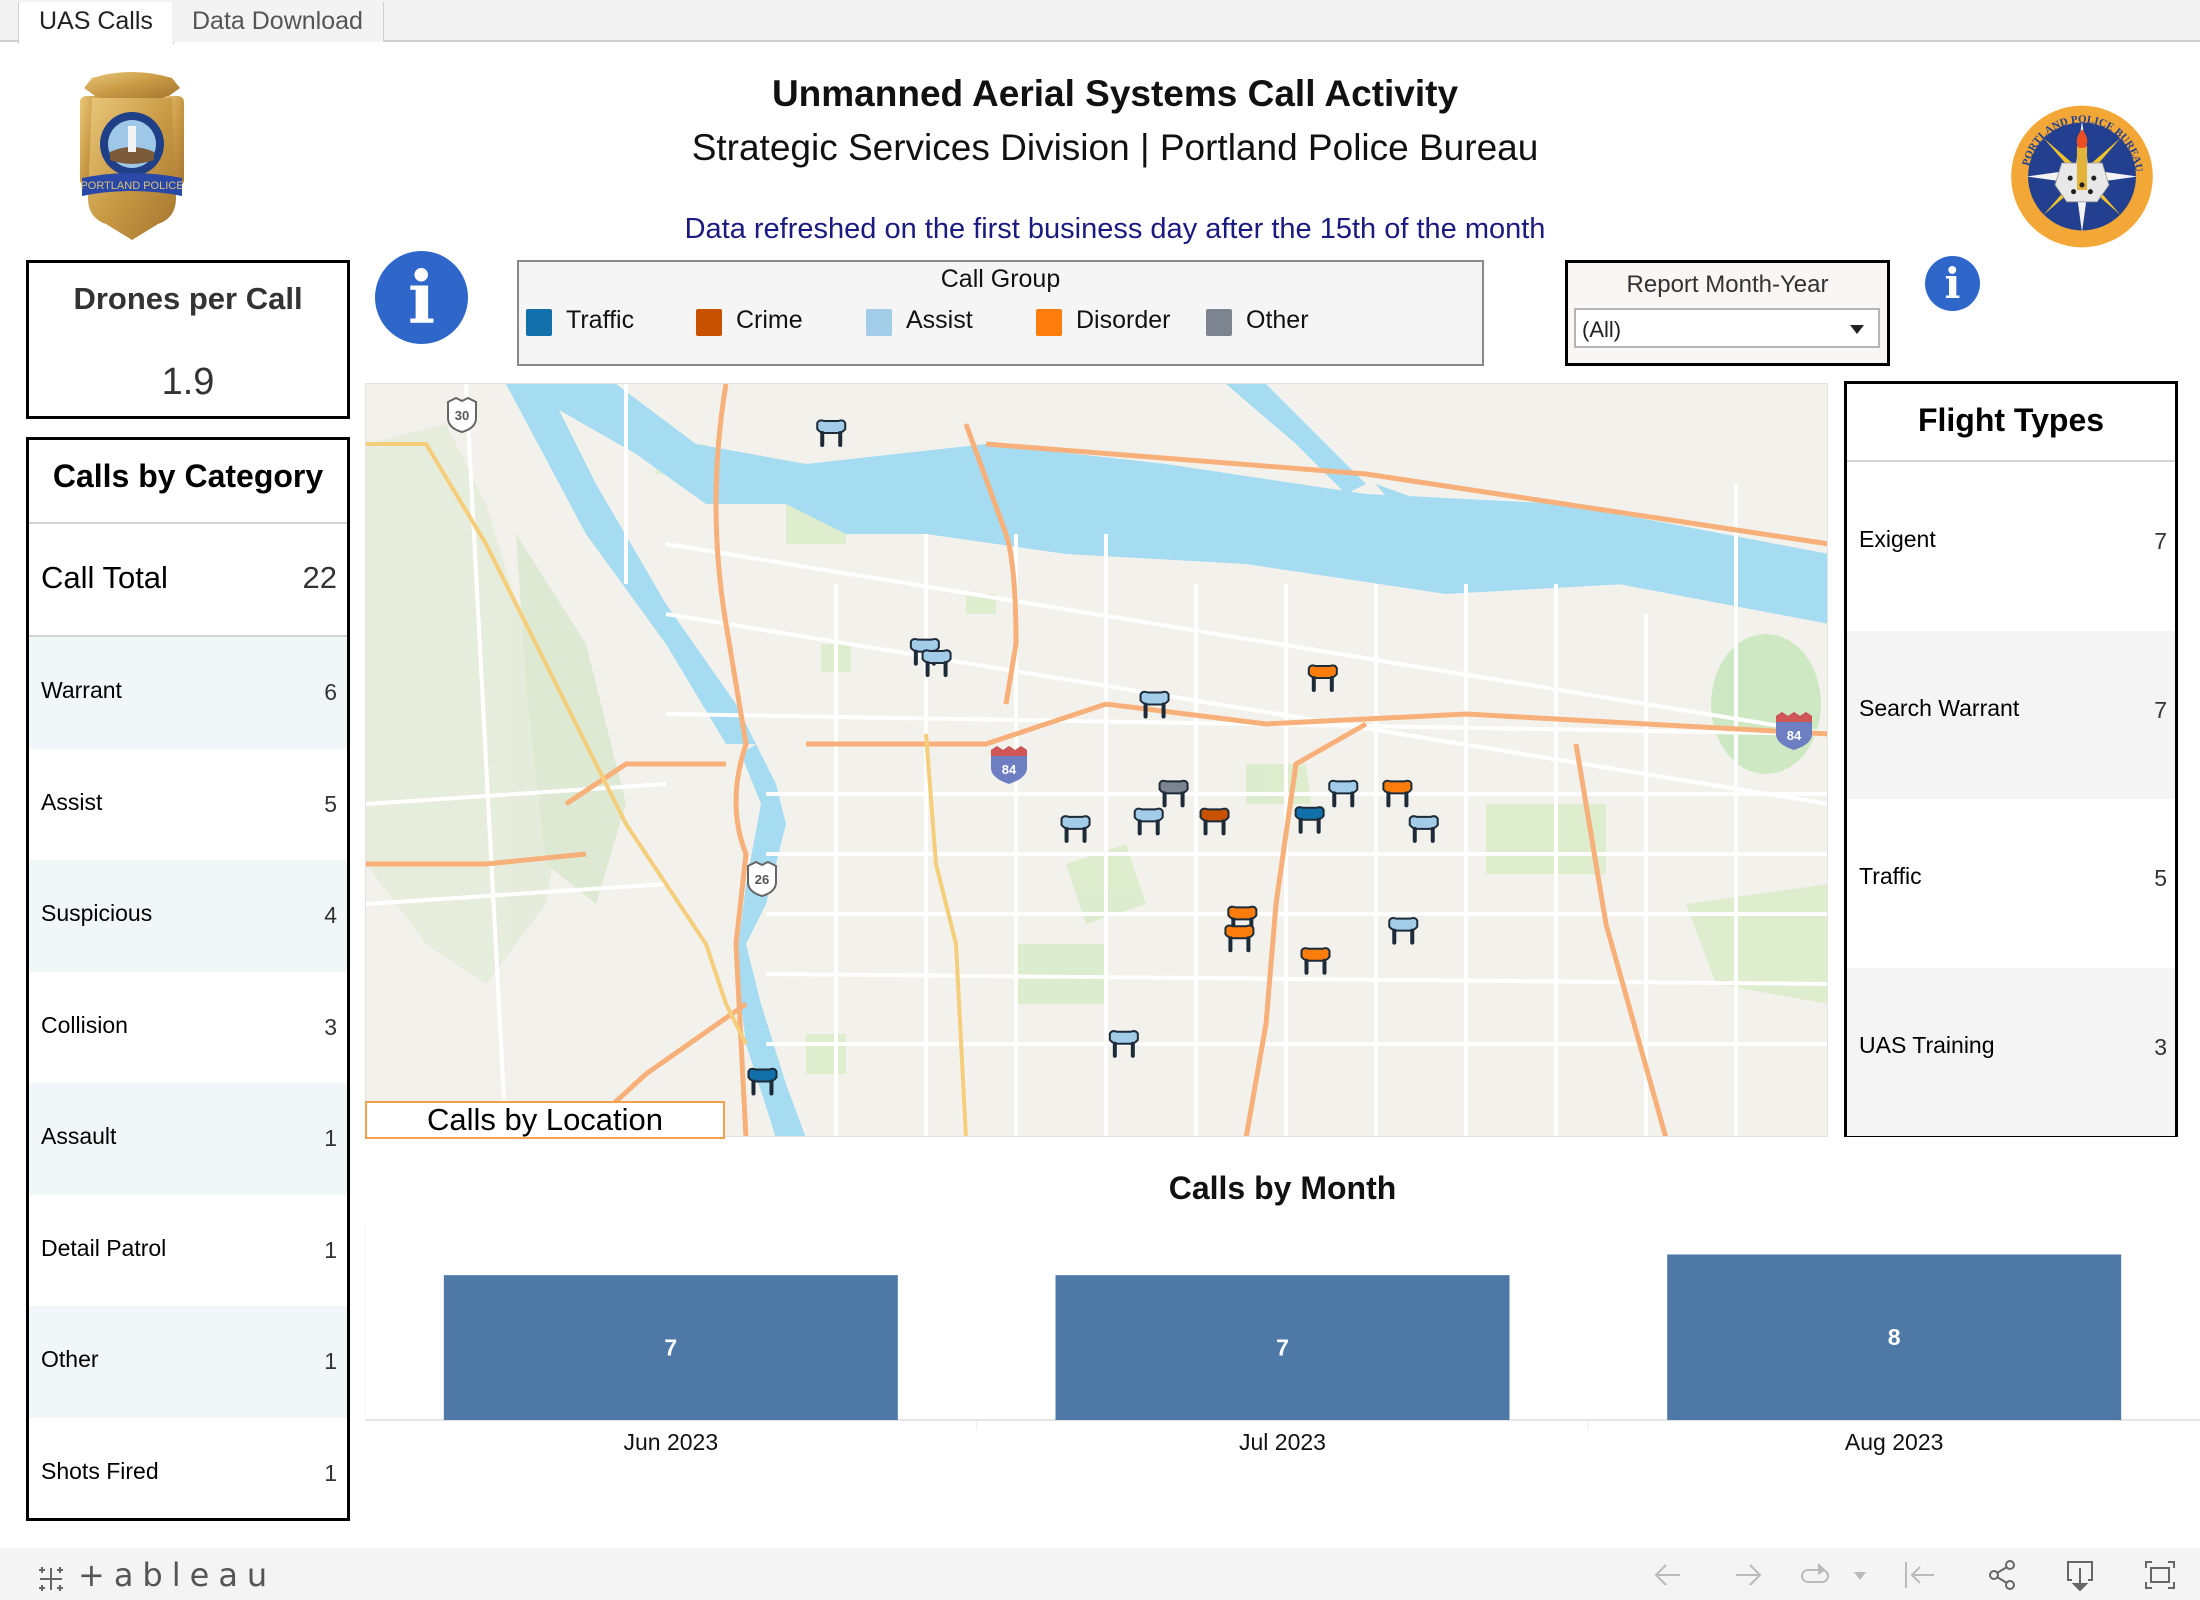 This screenshot has width=2200, height=1600. I want to click on strategic-services-division-seal: PORTLAND POLICE BUREAU, so click(2082, 176).